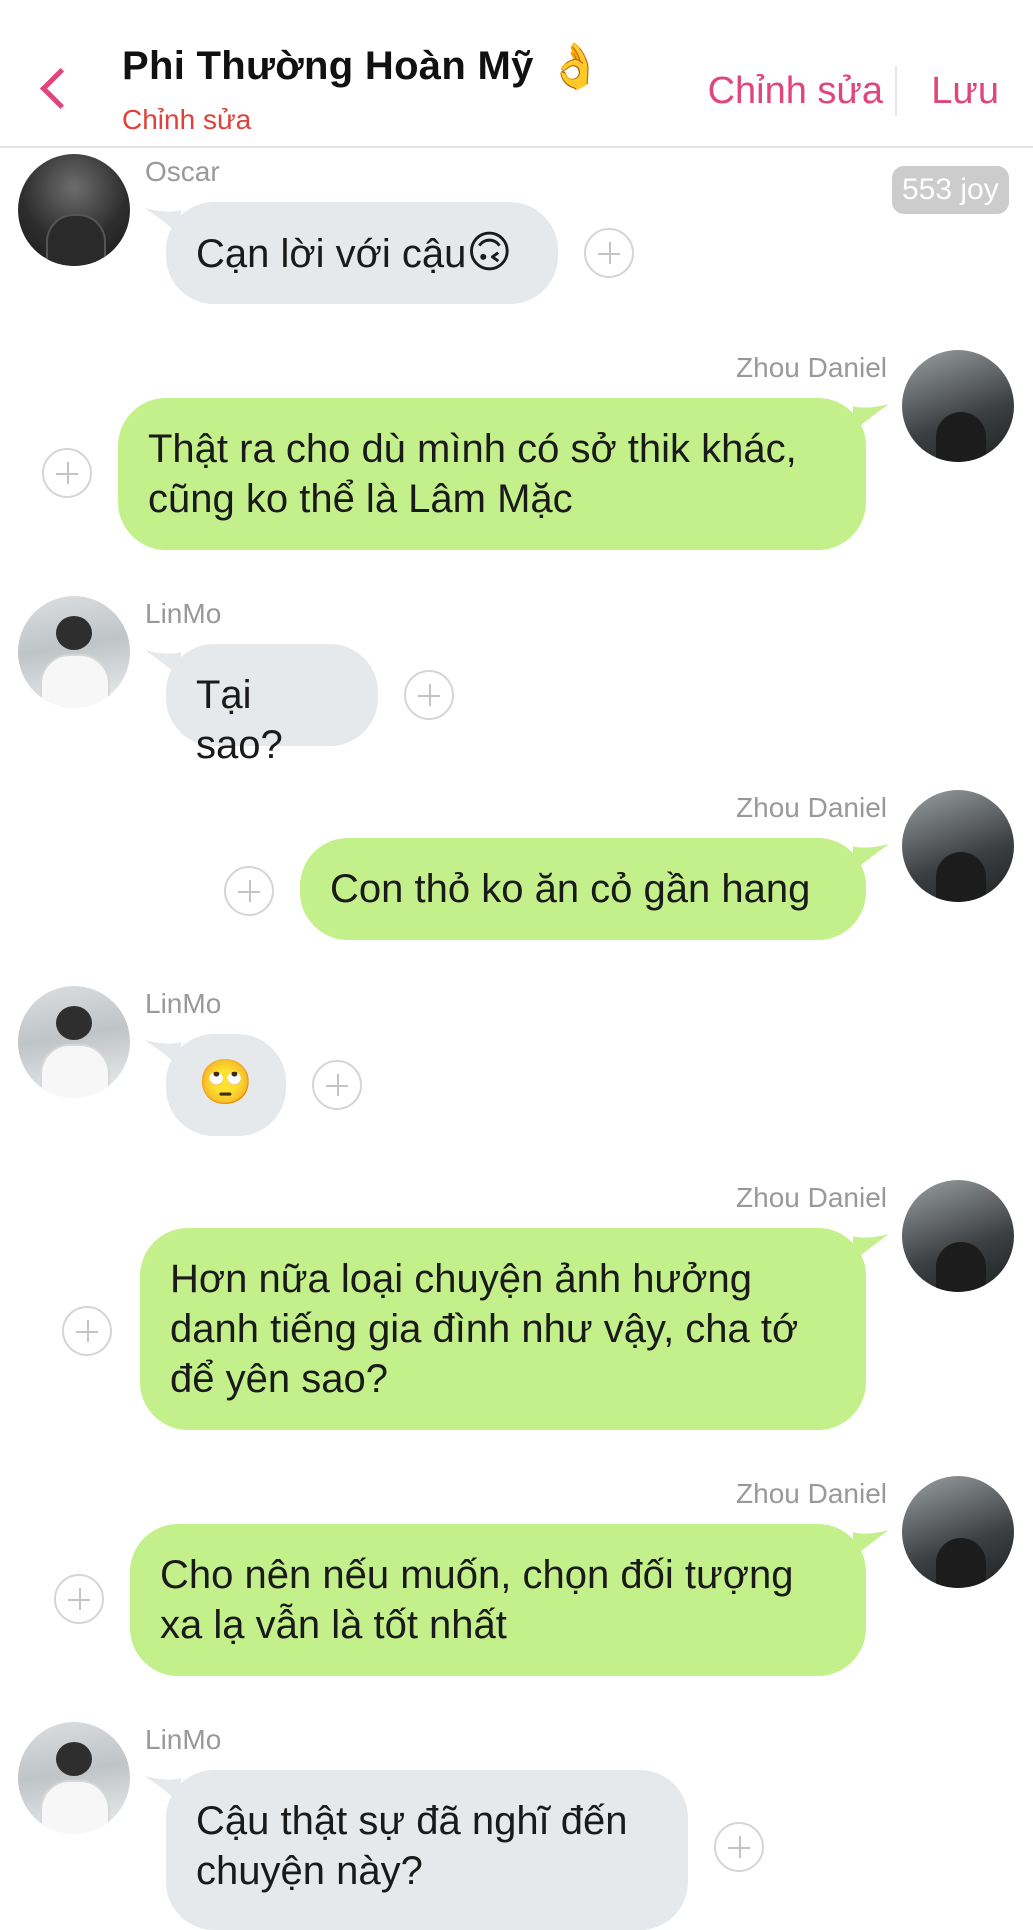 The width and height of the screenshot is (1033, 1930). Describe the element at coordinates (309, 1871) in the screenshot. I see `message-text-line: chuyện này?` at that location.